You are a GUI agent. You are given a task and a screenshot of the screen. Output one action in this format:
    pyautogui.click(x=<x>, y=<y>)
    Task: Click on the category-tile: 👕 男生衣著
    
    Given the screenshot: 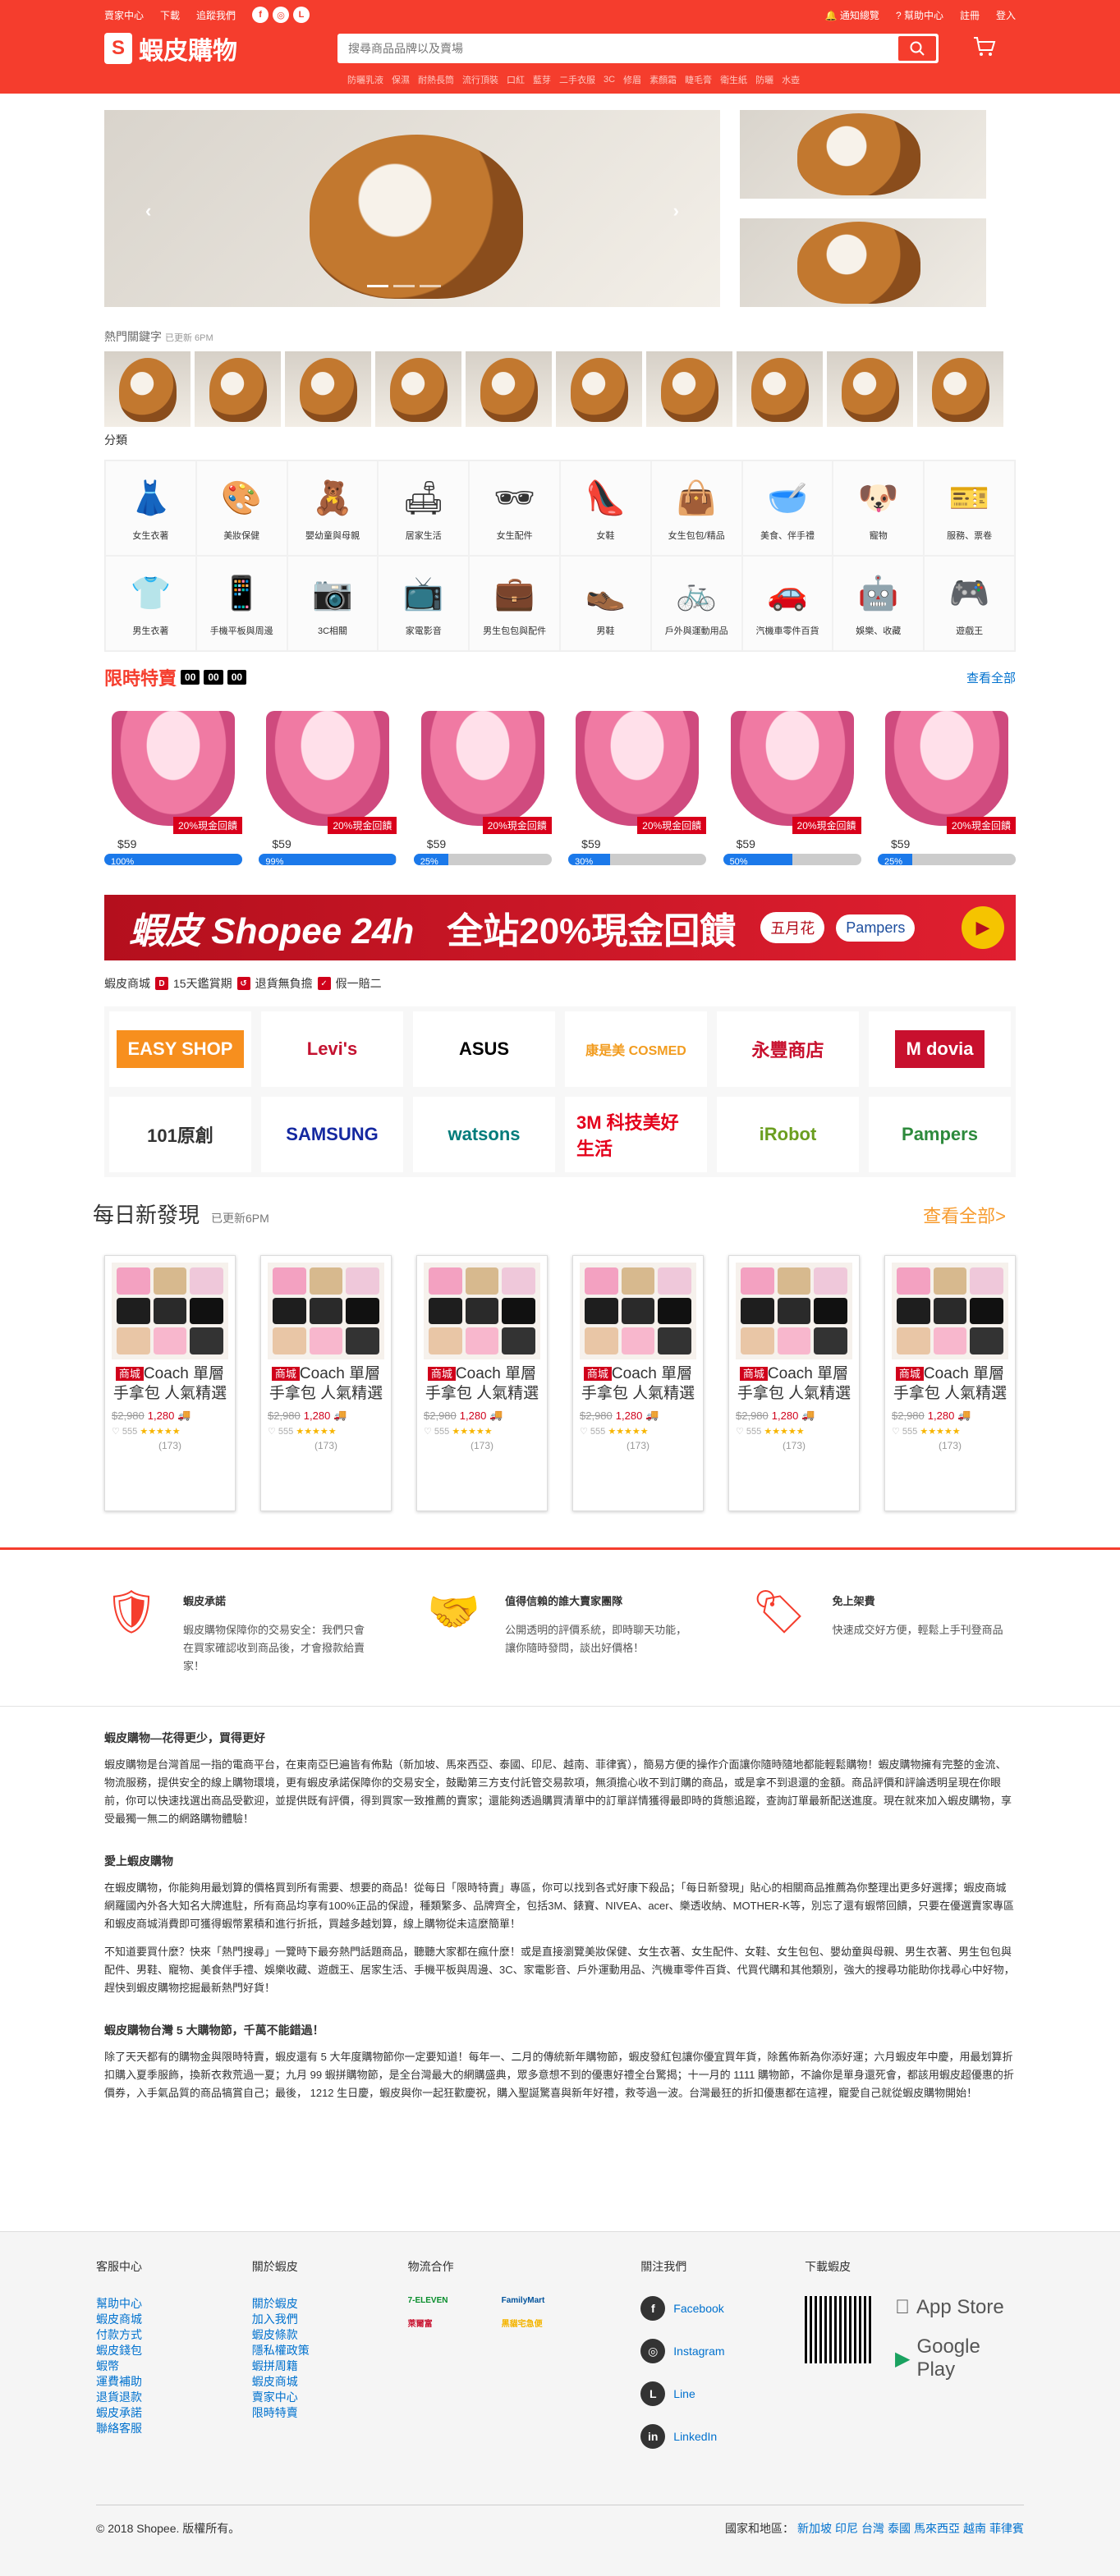 What is the action you would take?
    pyautogui.click(x=150, y=603)
    